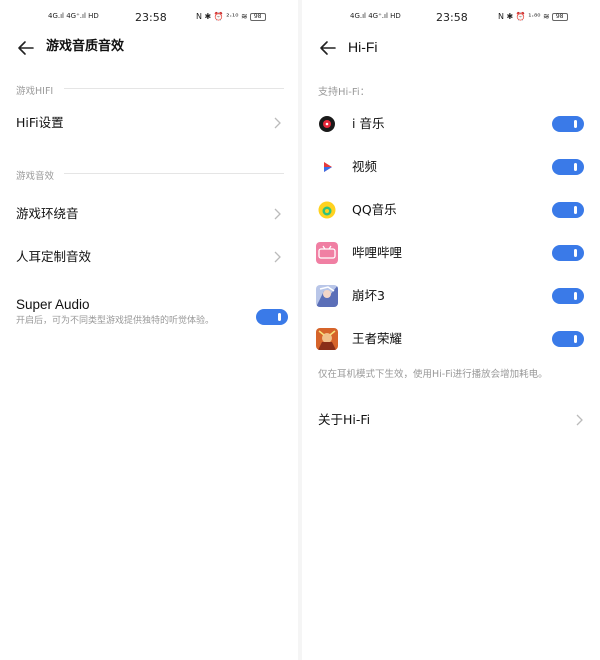 The width and height of the screenshot is (600, 660). I want to click on honor-of-kings-icon, so click(327, 339).